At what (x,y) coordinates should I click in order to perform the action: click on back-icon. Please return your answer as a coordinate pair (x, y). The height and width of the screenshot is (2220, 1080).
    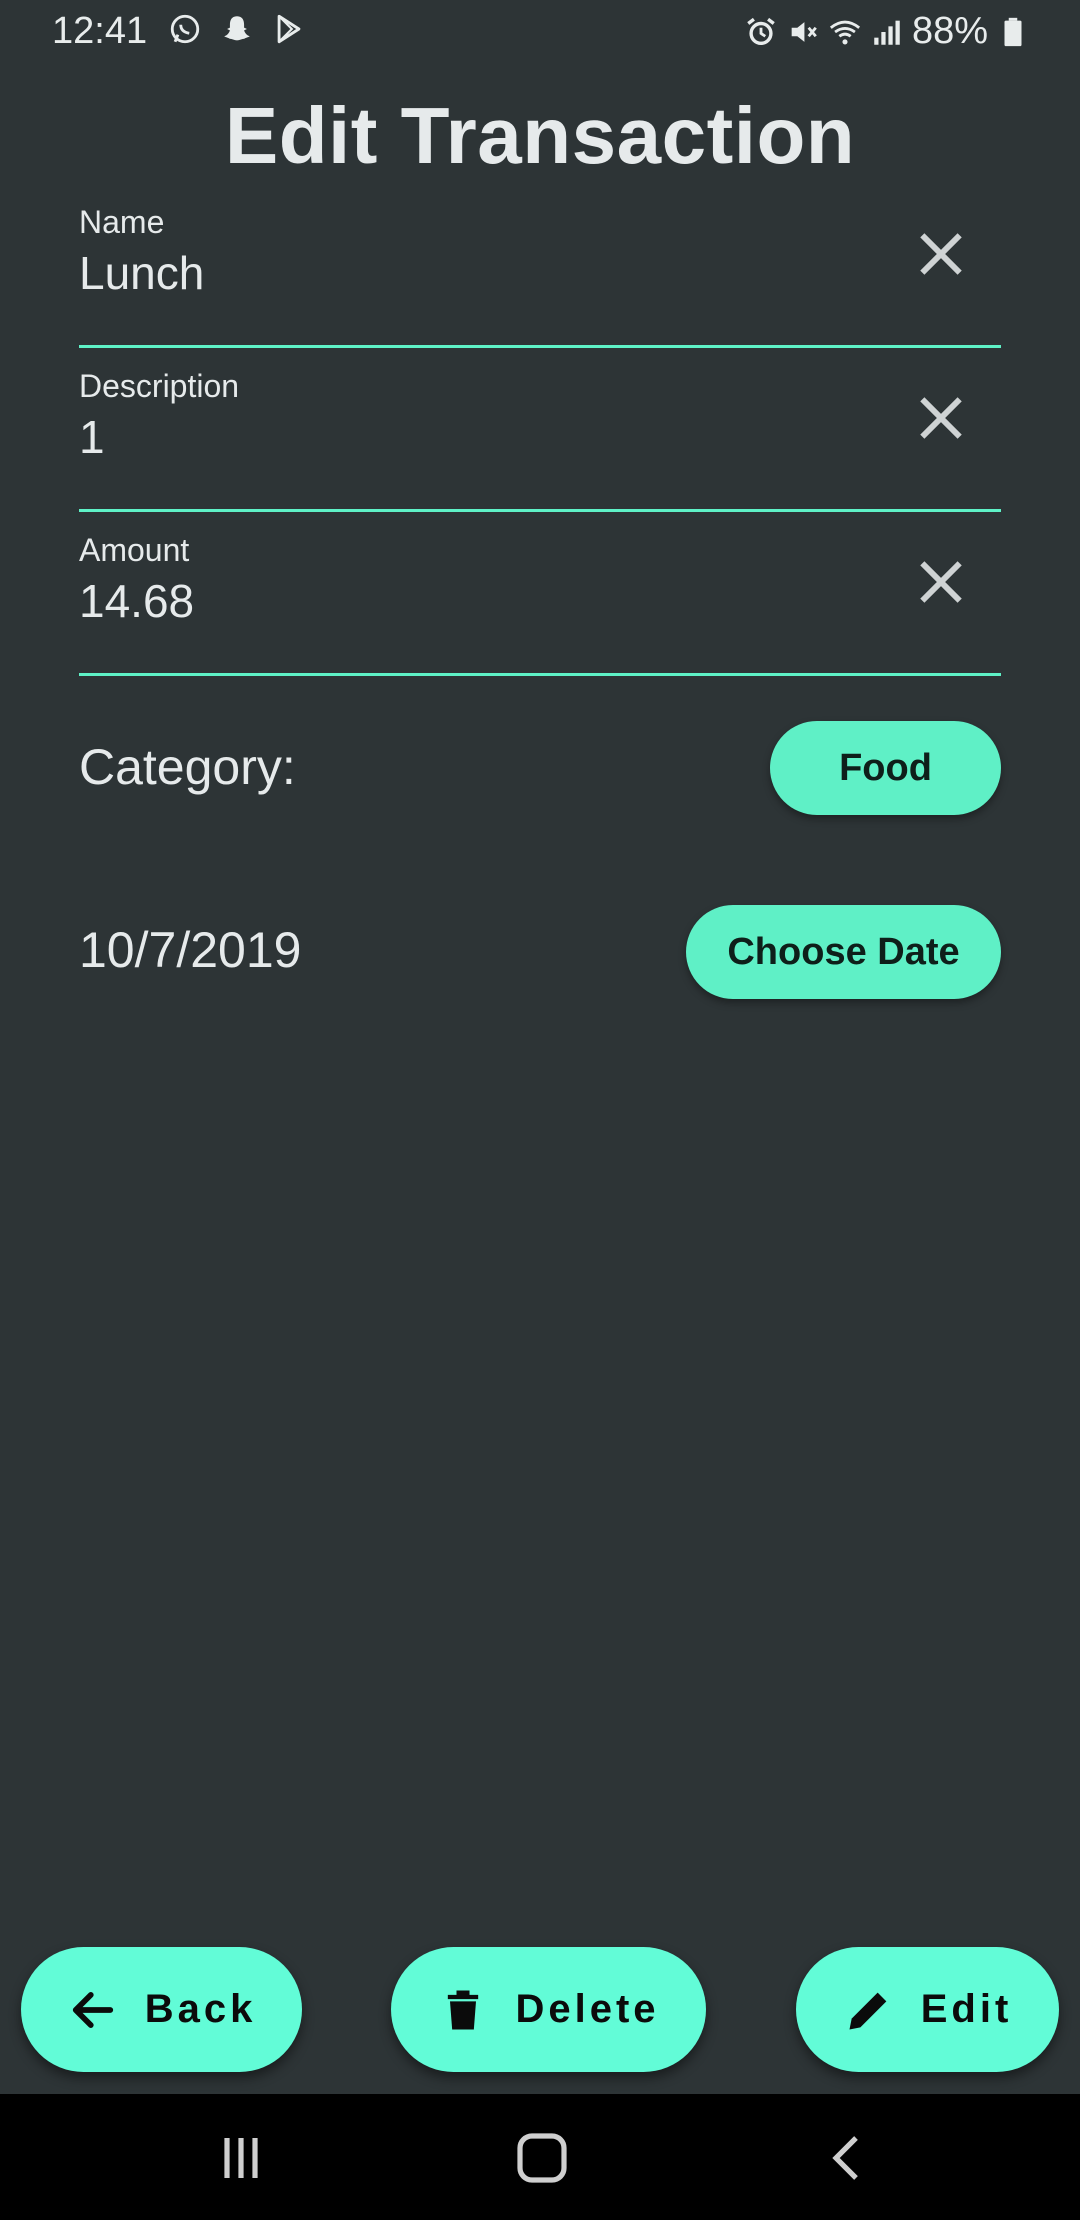
    Looking at the image, I should click on (848, 2158).